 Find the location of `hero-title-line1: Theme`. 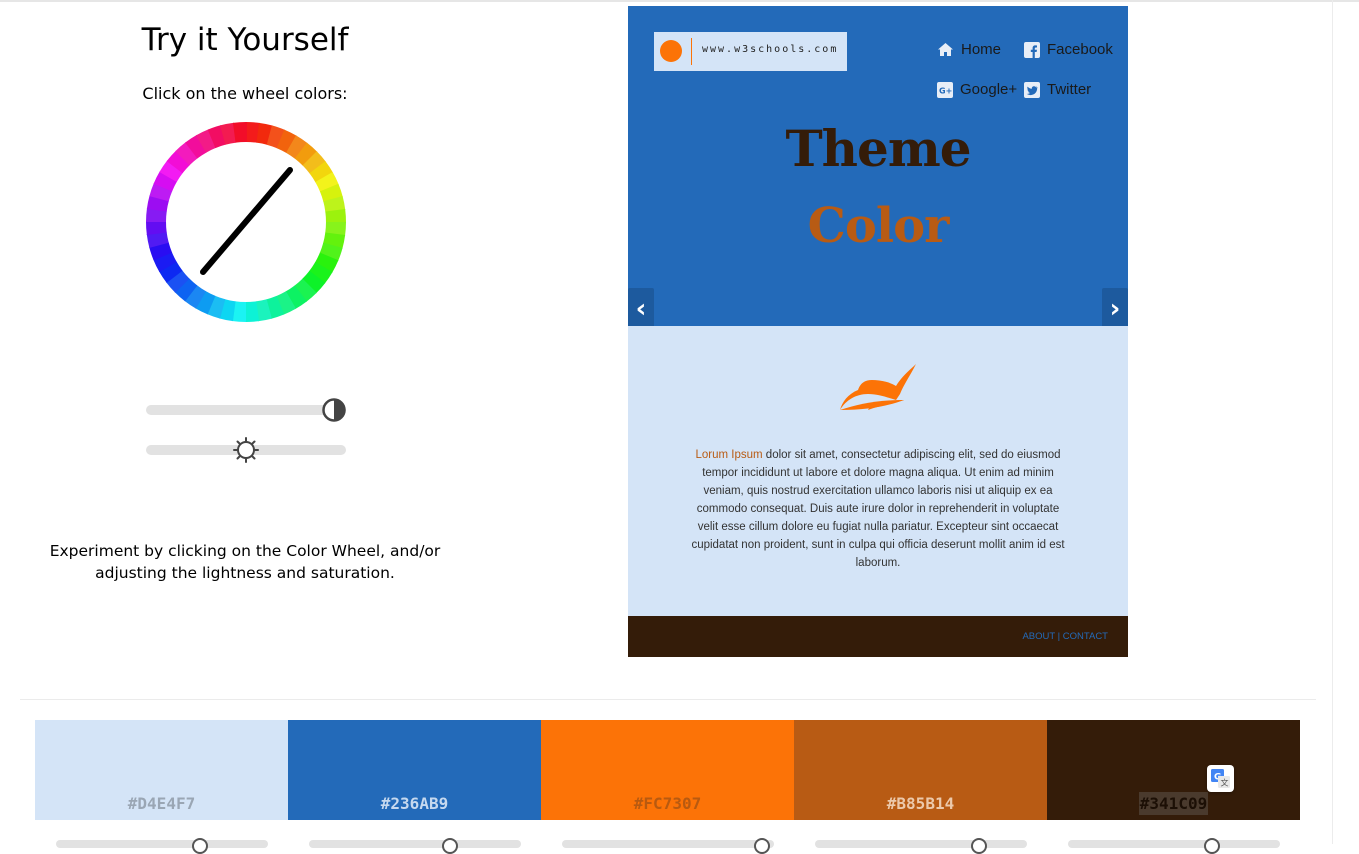

hero-title-line1: Theme is located at coordinates (878, 148).